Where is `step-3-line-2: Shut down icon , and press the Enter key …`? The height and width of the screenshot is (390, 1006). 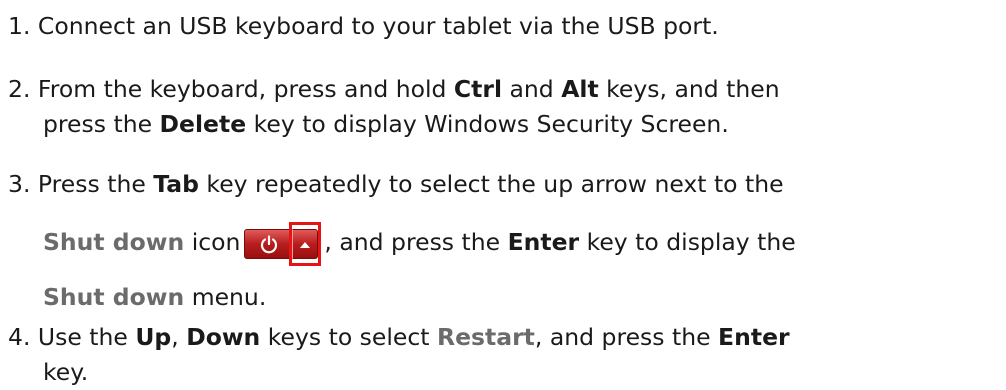 step-3-line-2: Shut down icon , and press the Enter key … is located at coordinates (503, 243).